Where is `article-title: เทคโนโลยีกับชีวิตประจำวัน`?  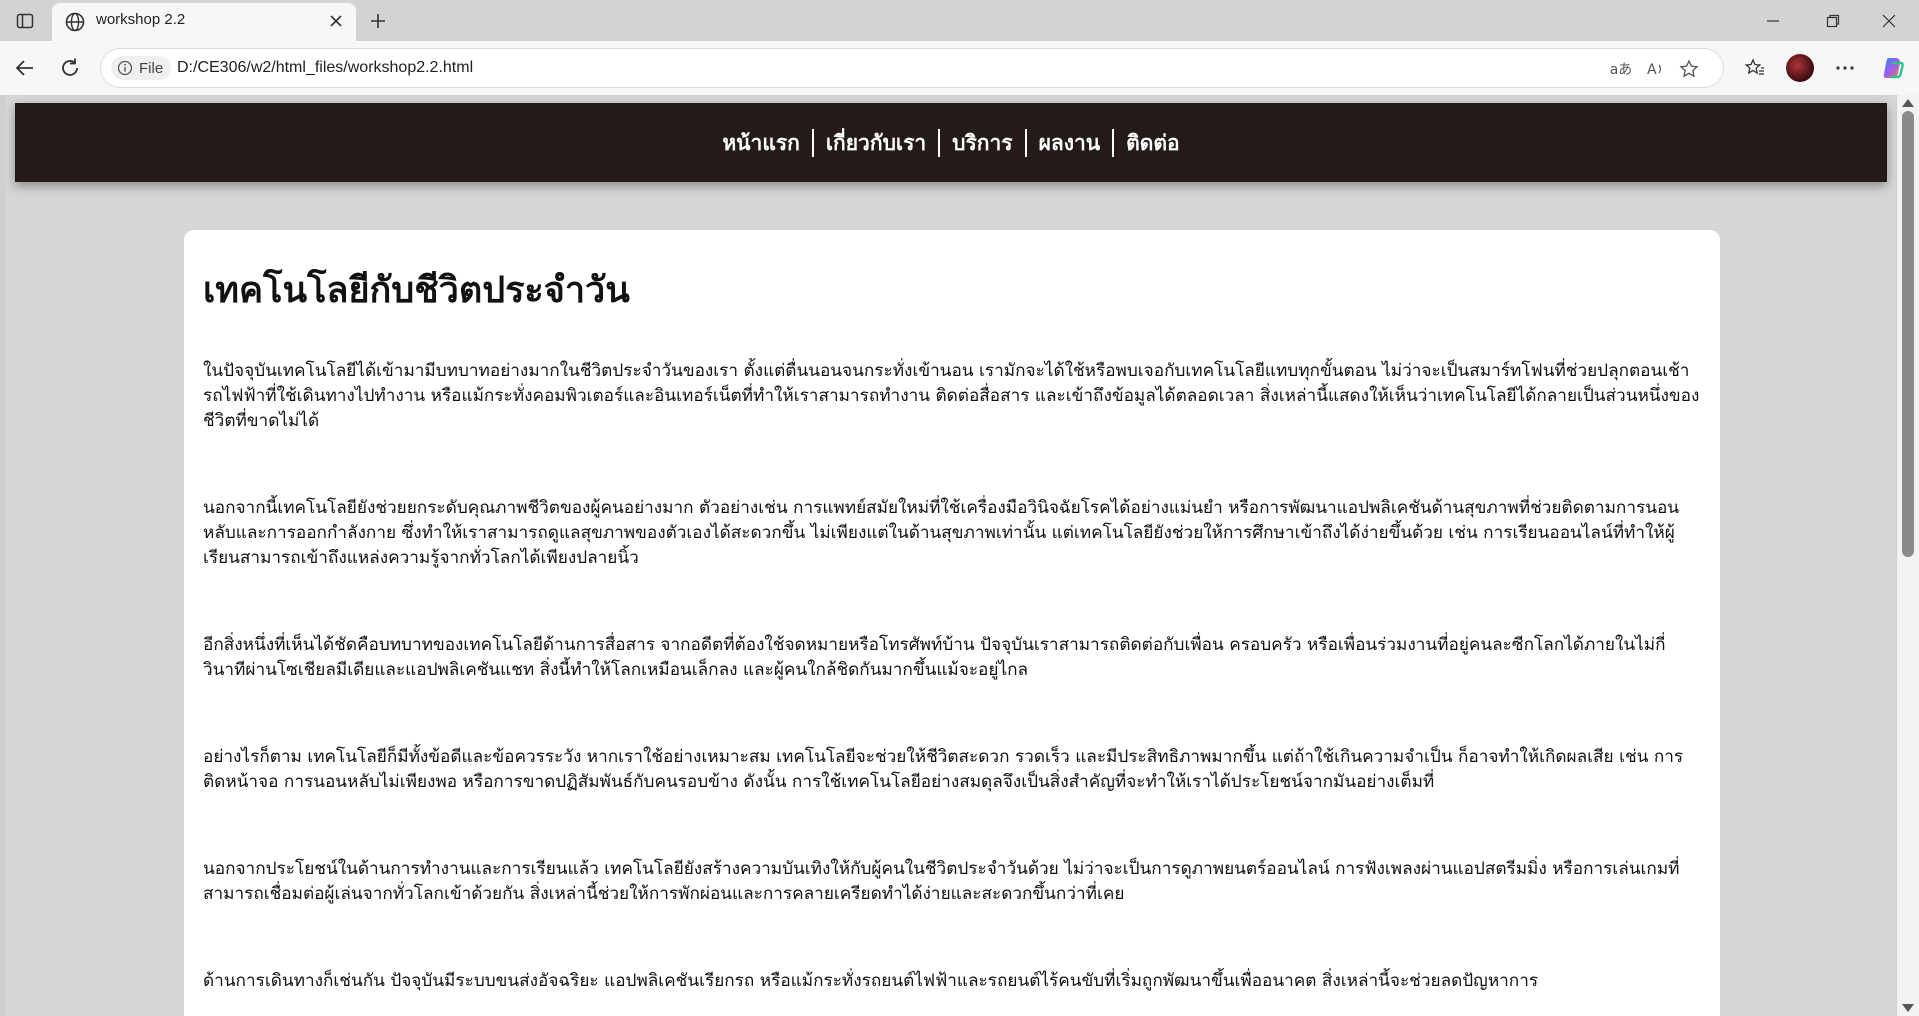
article-title: เทคโนโลยีกับชีวิตประจำวัน is located at coordinates (416, 290).